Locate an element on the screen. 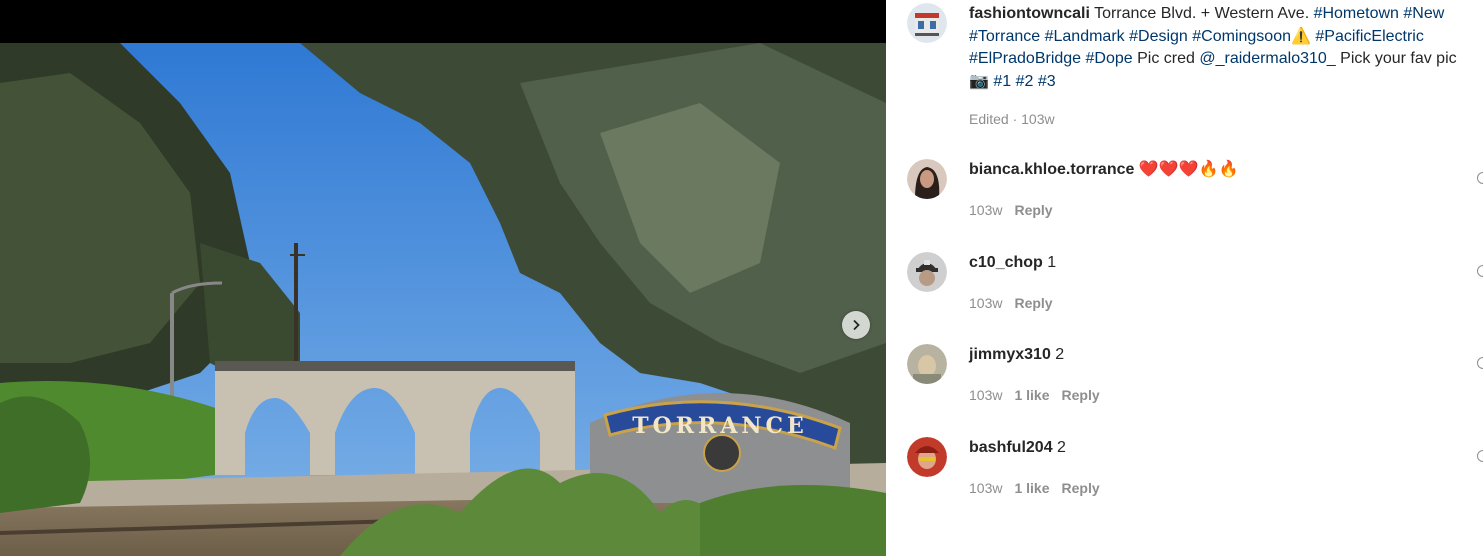 This screenshot has width=1483, height=556. comment-text: 1 is located at coordinates (1052, 262).